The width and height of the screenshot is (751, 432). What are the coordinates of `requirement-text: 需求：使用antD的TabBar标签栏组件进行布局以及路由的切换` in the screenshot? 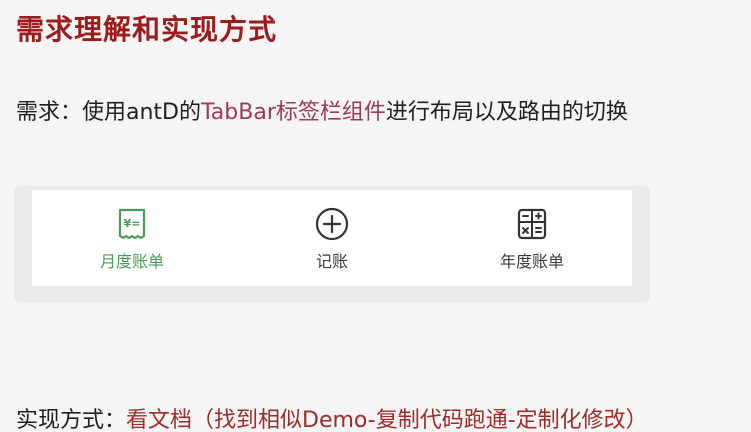 It's located at (322, 110).